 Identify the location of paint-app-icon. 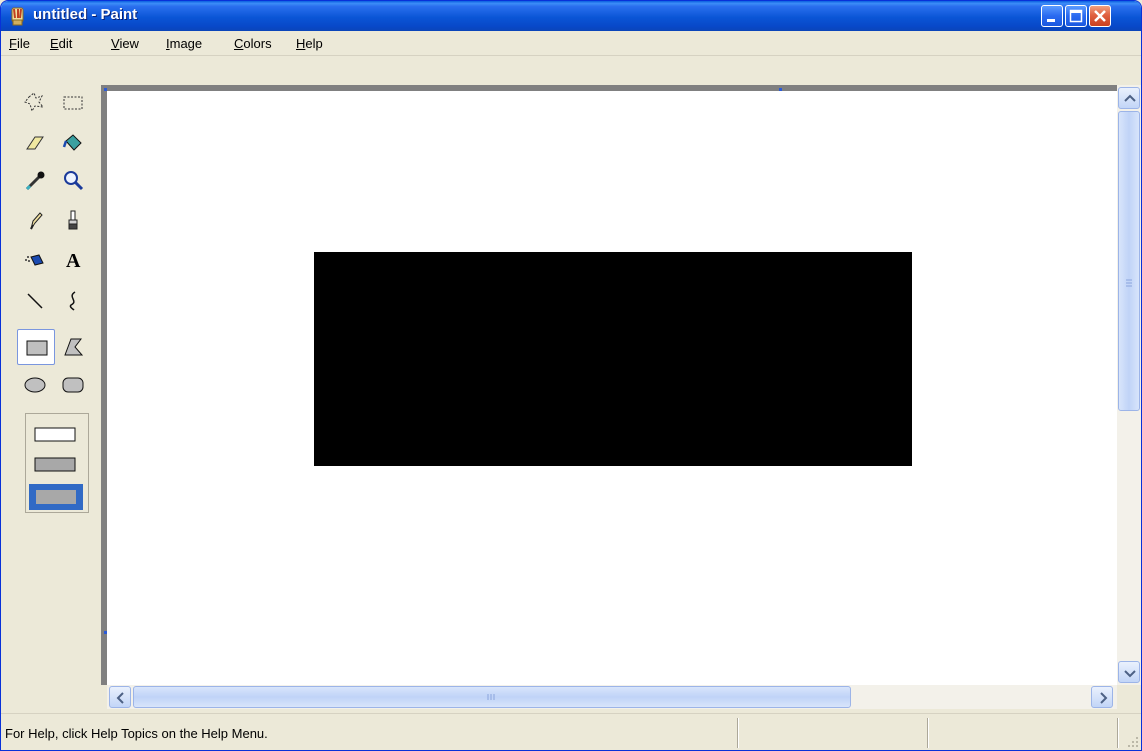
(18, 16).